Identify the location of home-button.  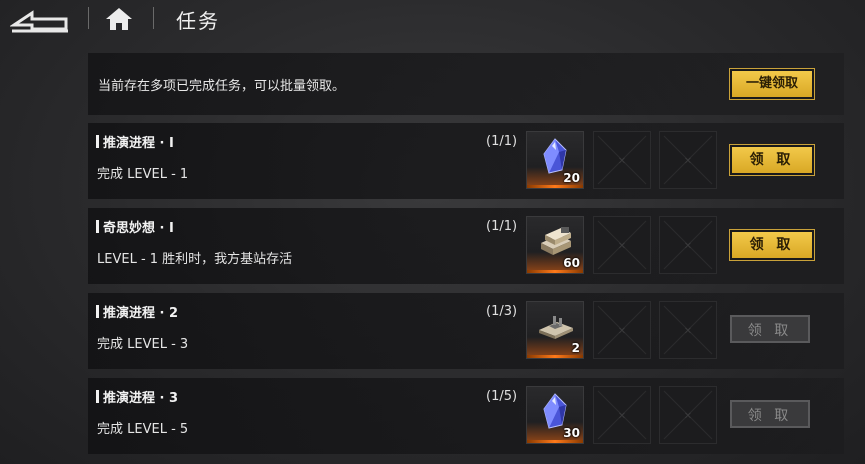
(119, 19).